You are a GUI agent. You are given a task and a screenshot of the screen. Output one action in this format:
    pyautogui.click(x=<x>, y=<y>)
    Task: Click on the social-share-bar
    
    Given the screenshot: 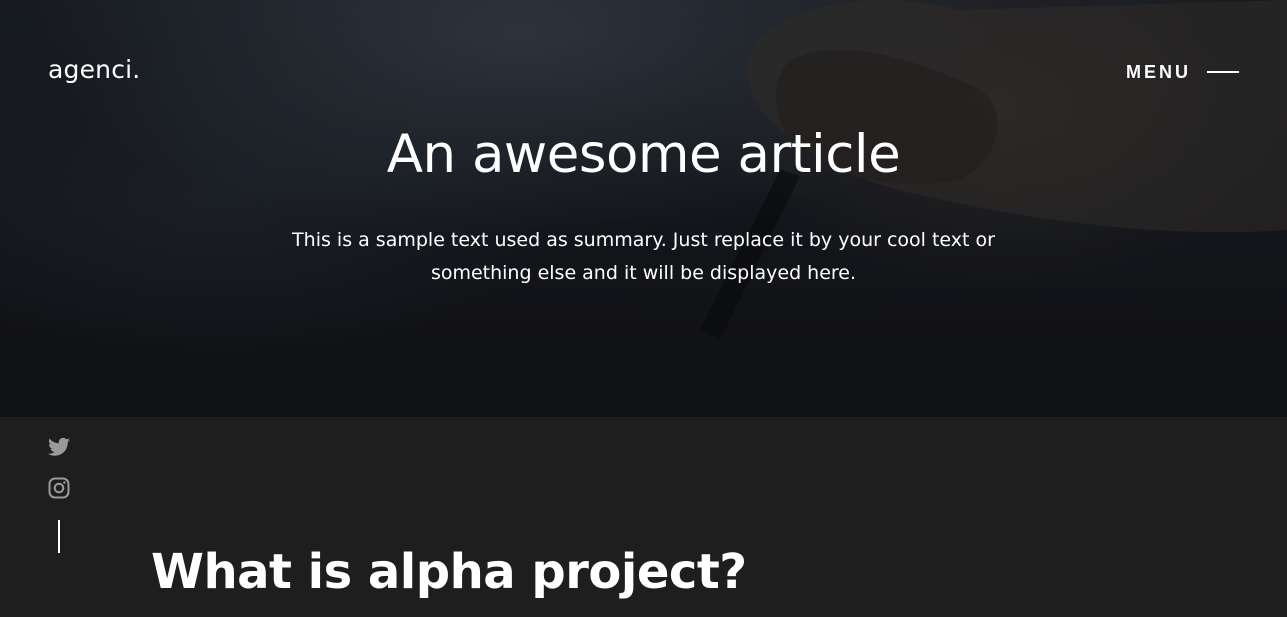 What is the action you would take?
    pyautogui.click(x=60, y=477)
    